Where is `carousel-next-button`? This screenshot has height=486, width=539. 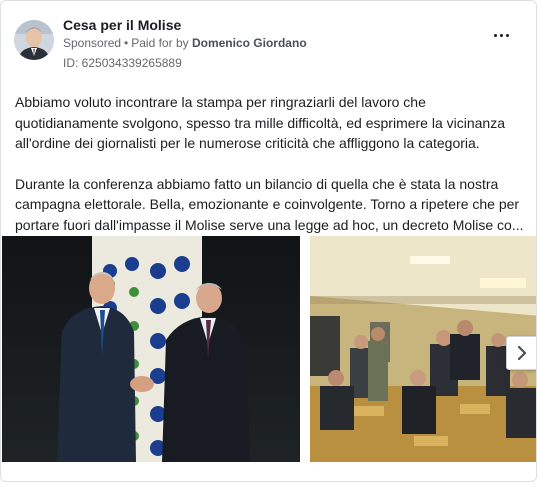
carousel-next-button is located at coordinates (521, 353).